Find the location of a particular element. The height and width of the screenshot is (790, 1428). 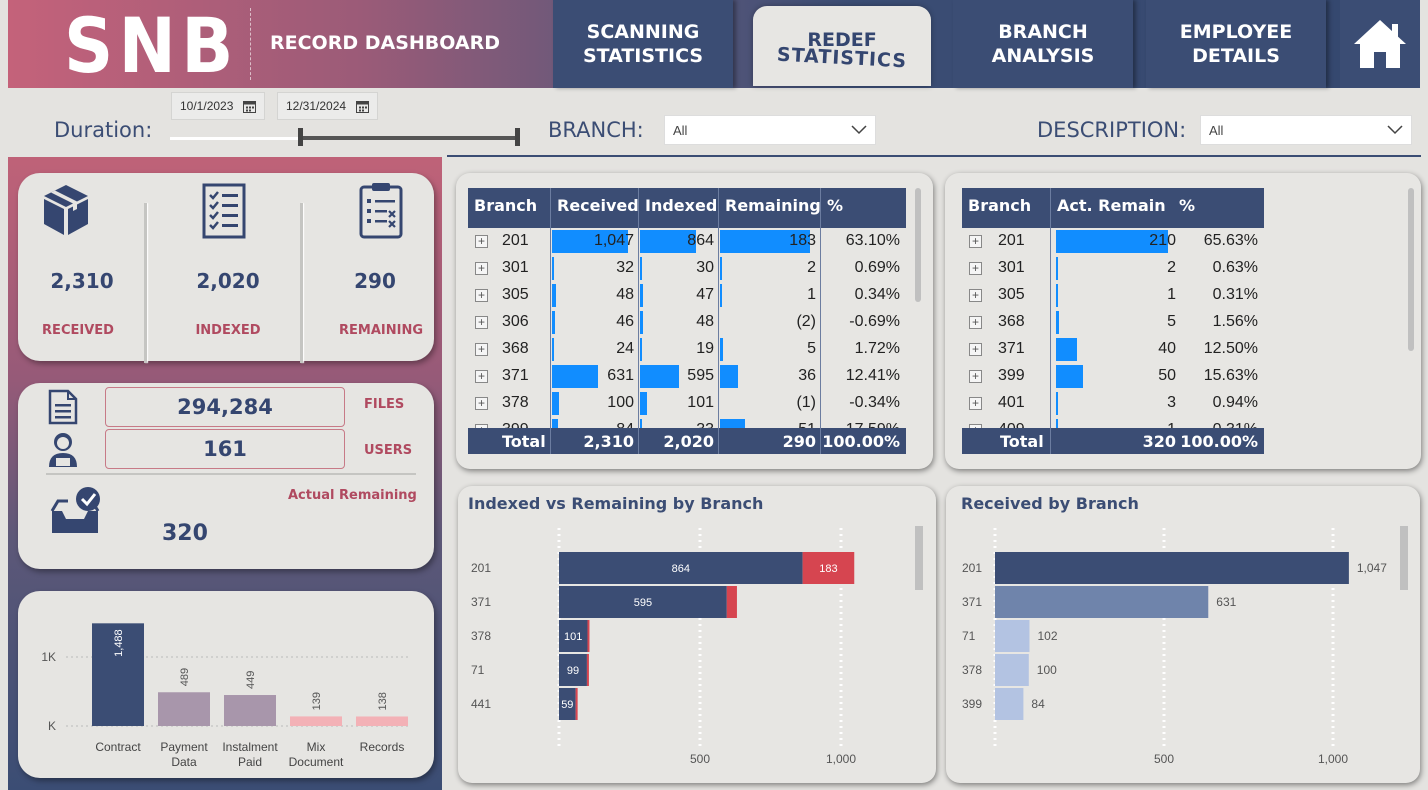

home-button is located at coordinates (1380, 44).